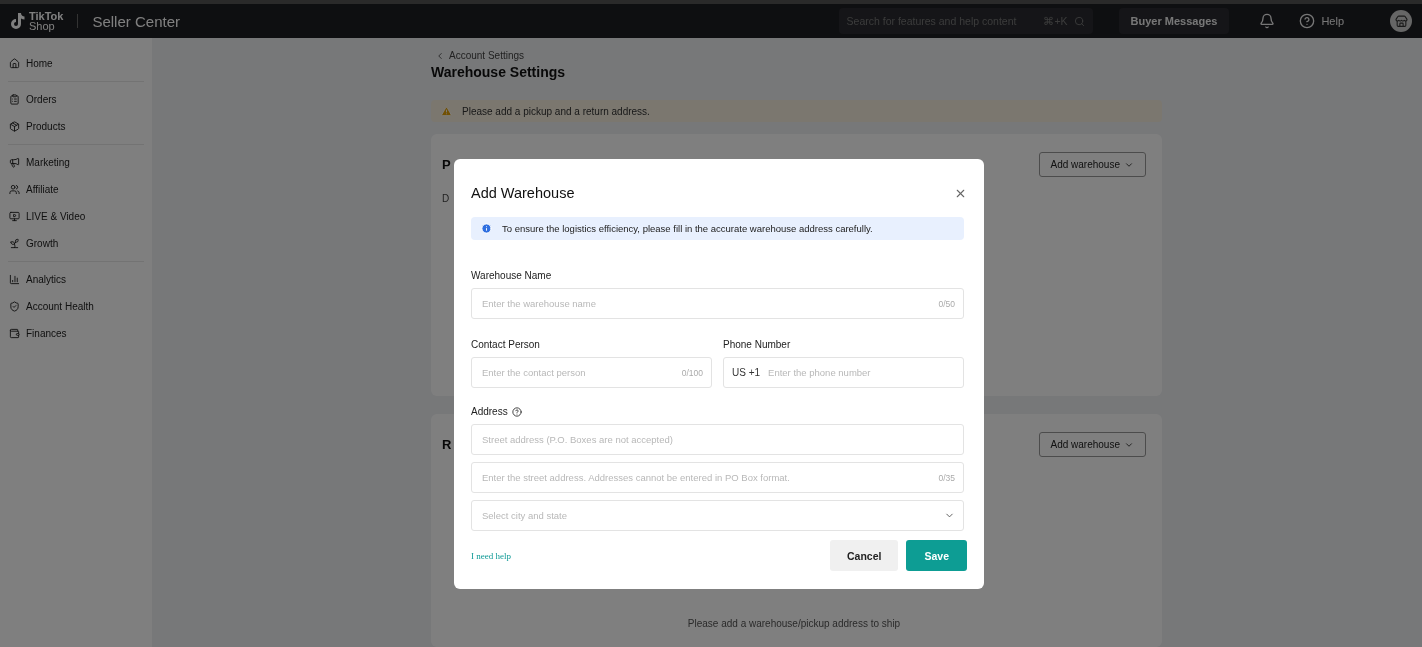 The height and width of the screenshot is (647, 1422). What do you see at coordinates (512, 275) in the screenshot?
I see `field-label: Warehouse Name` at bounding box center [512, 275].